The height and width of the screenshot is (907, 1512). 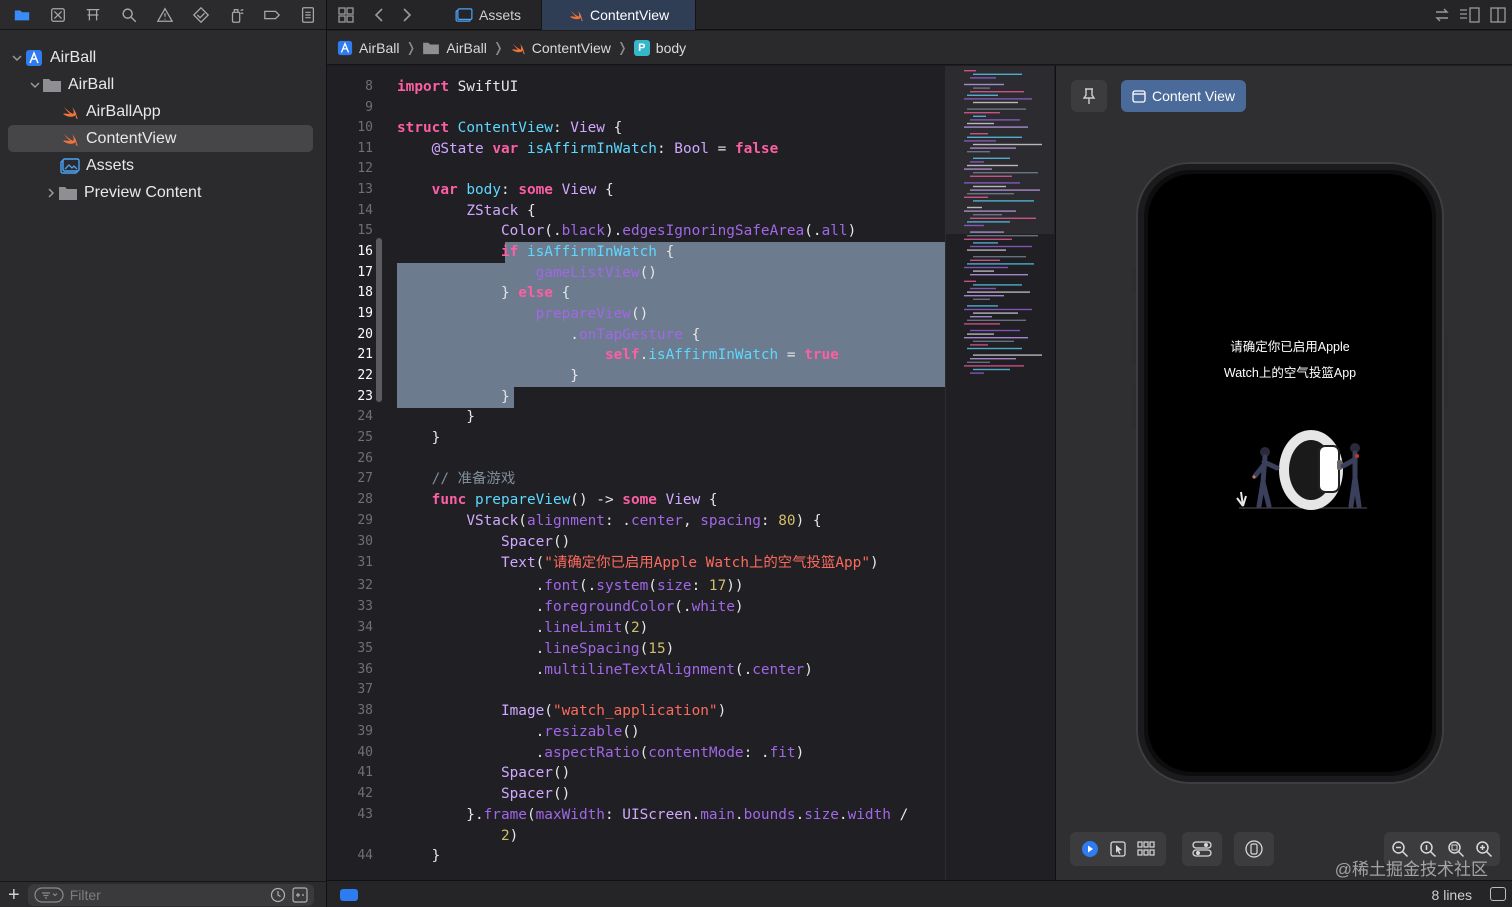 I want to click on navigator-toolbar, so click(x=163, y=15).